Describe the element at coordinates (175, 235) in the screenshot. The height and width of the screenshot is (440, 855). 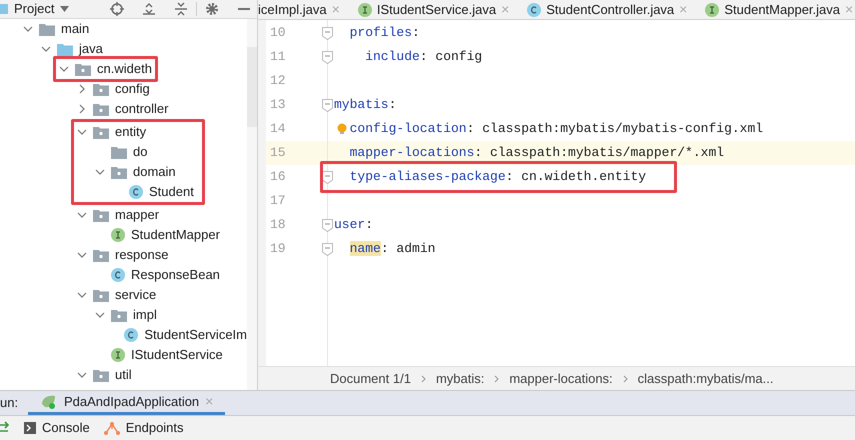
I see `tree-item: StudentMapper` at that location.